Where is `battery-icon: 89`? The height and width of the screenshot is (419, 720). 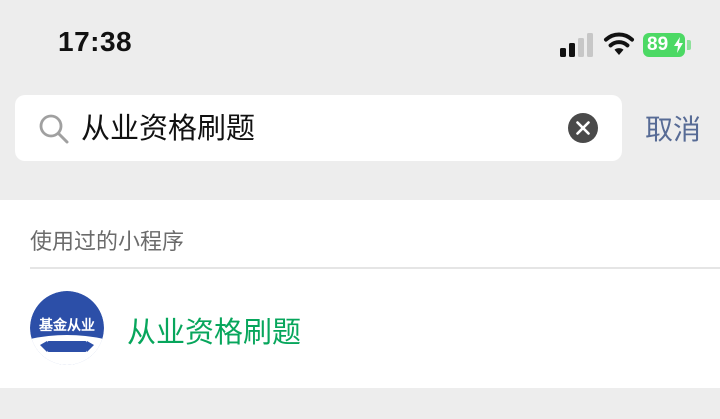 battery-icon: 89 is located at coordinates (664, 45).